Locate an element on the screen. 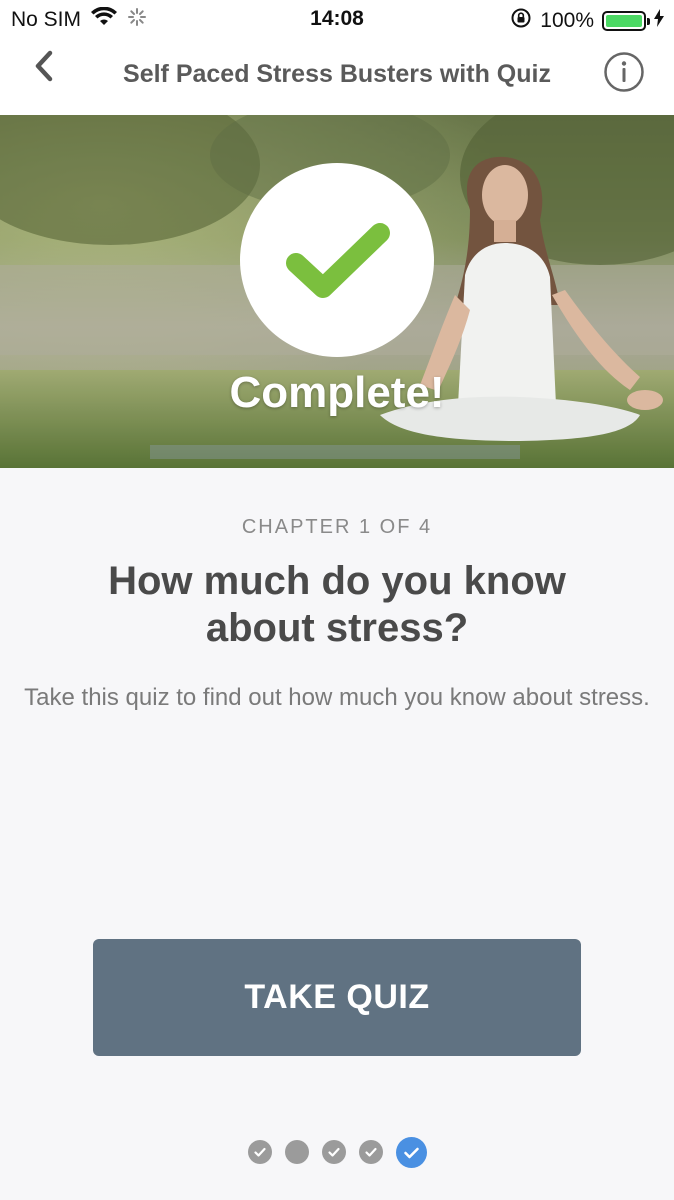 Image resolution: width=674 pixels, height=1200 pixels. info-icon is located at coordinates (624, 72).